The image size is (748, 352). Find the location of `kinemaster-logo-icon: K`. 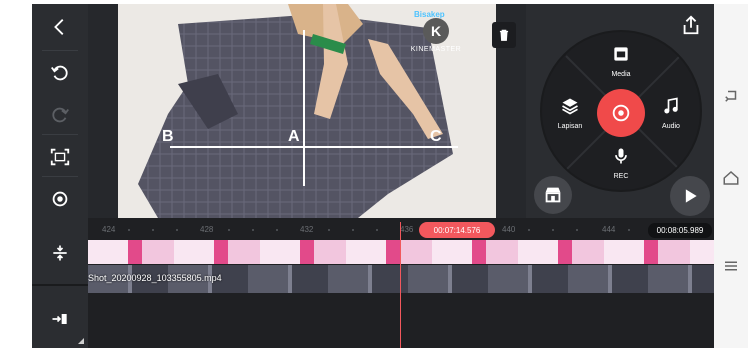

kinemaster-logo-icon: K is located at coordinates (436, 31).